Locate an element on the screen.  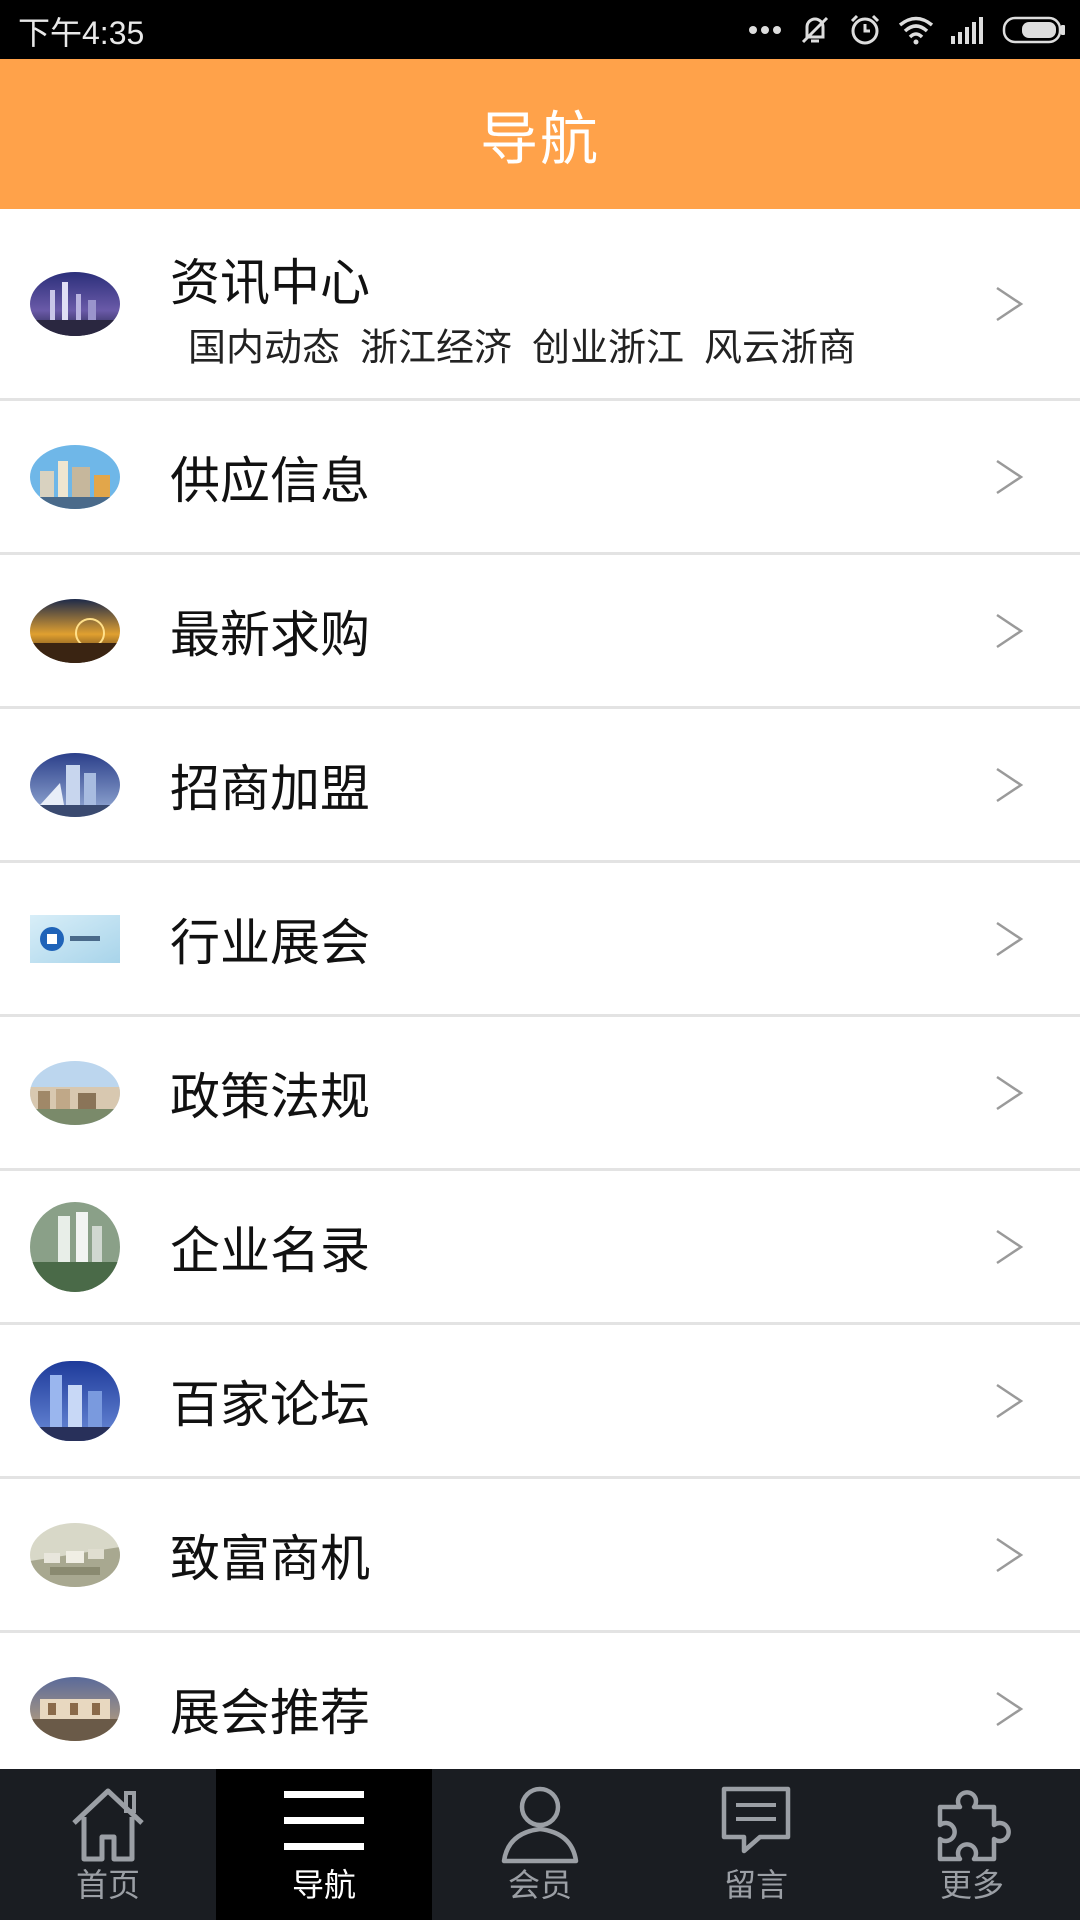
nav-item-label: 行业展会 is located at coordinates (270, 942).